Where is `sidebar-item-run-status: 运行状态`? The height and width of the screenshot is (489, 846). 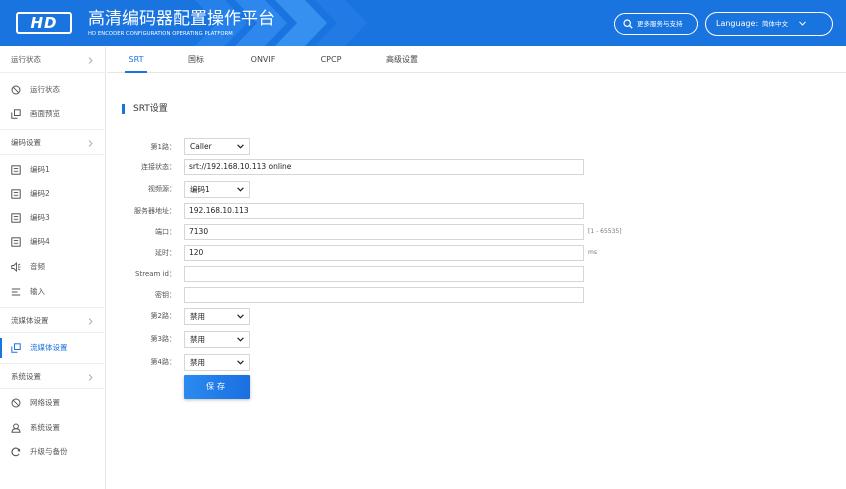
sidebar-item-run-status: 运行状态 is located at coordinates (53, 90).